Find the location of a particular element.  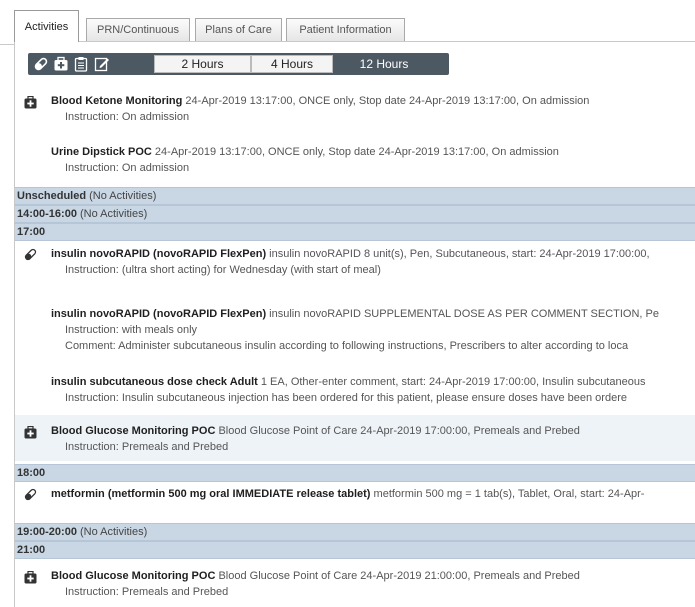

section-header: 18:00 is located at coordinates (355, 473).